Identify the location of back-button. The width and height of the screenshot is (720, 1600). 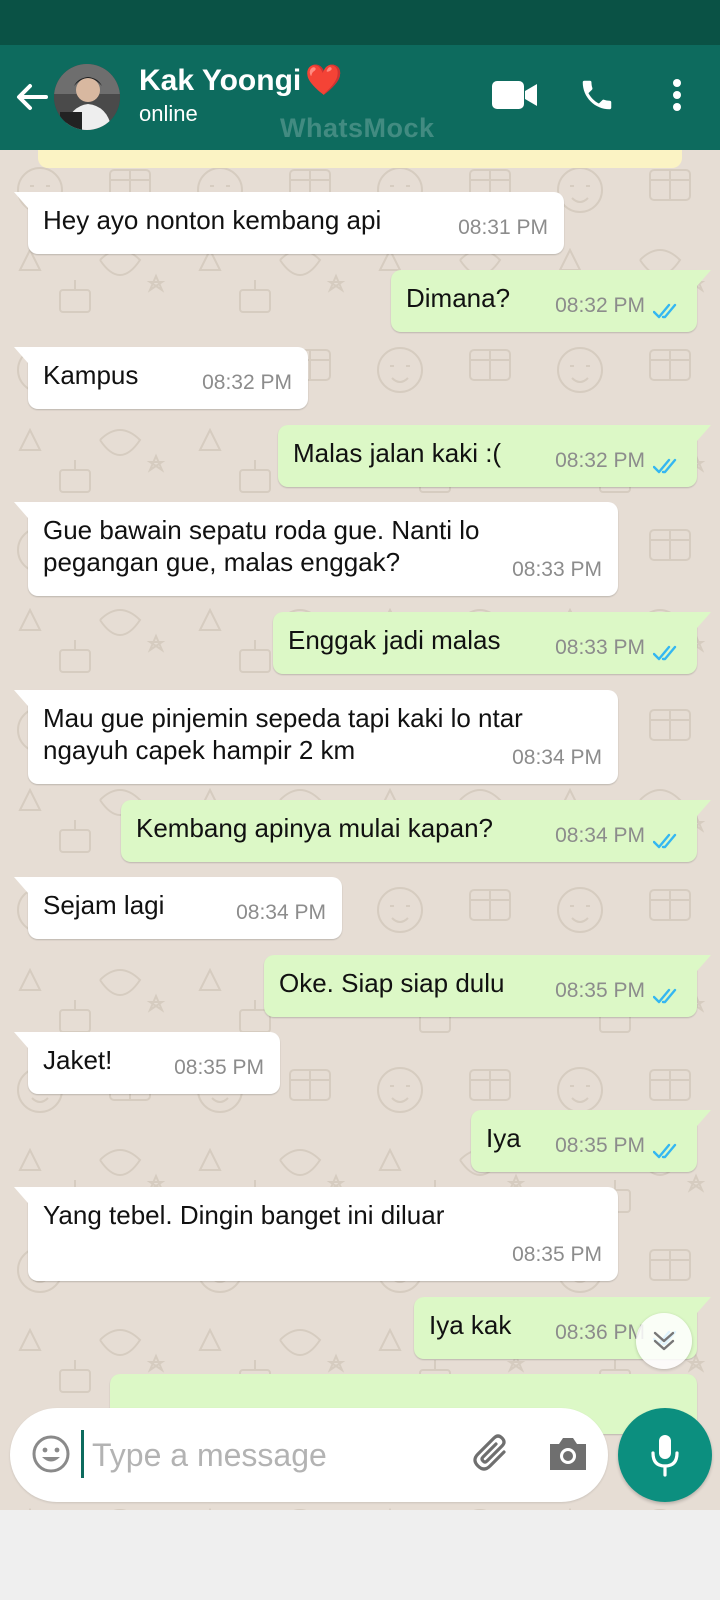
(32, 97).